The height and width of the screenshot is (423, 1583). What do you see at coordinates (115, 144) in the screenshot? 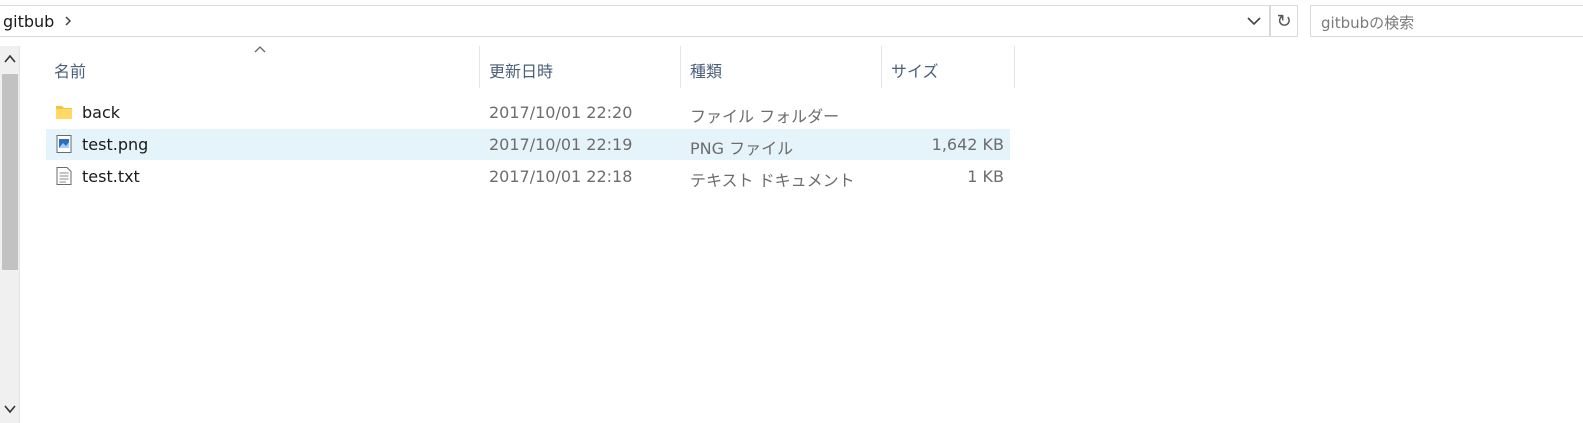
I see `file-name: test.png` at bounding box center [115, 144].